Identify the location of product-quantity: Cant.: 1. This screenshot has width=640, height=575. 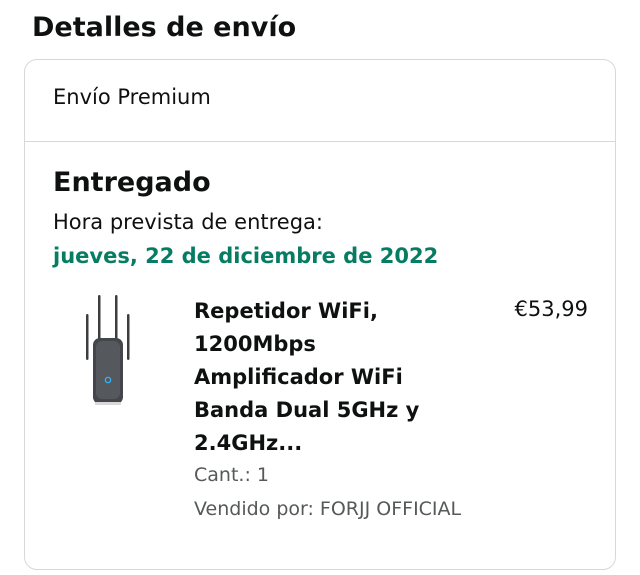
(231, 475).